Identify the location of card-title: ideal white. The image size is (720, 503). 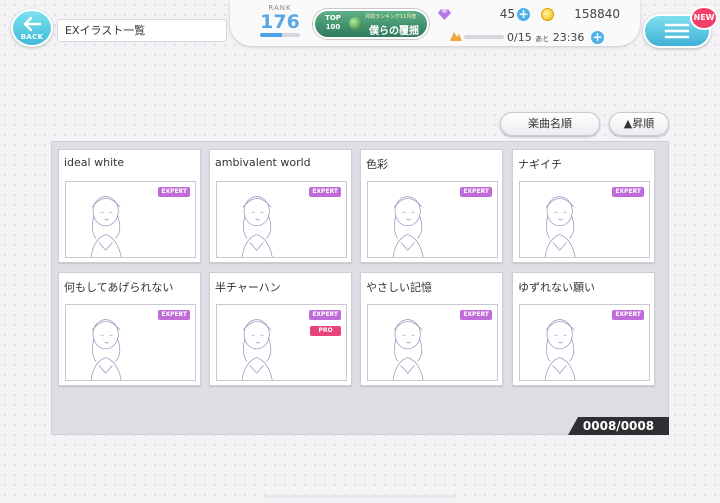
(94, 162).